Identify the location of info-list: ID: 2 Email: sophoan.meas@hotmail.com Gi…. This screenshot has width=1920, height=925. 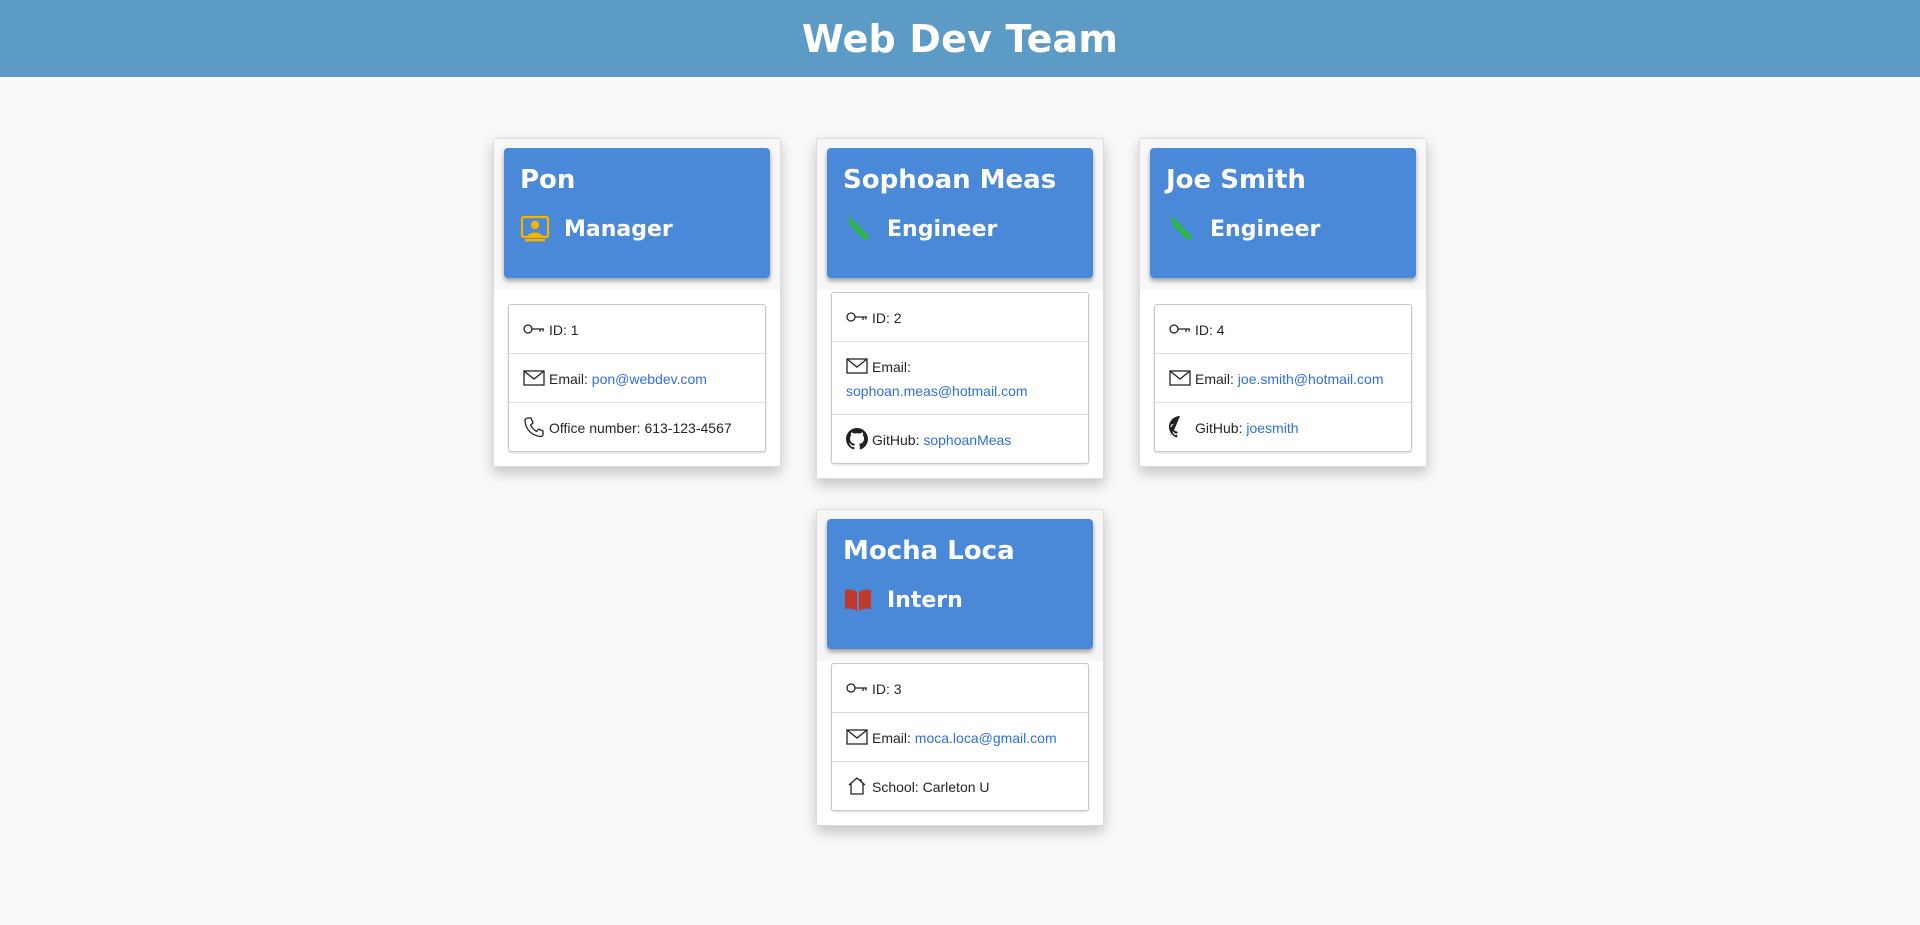
(960, 378).